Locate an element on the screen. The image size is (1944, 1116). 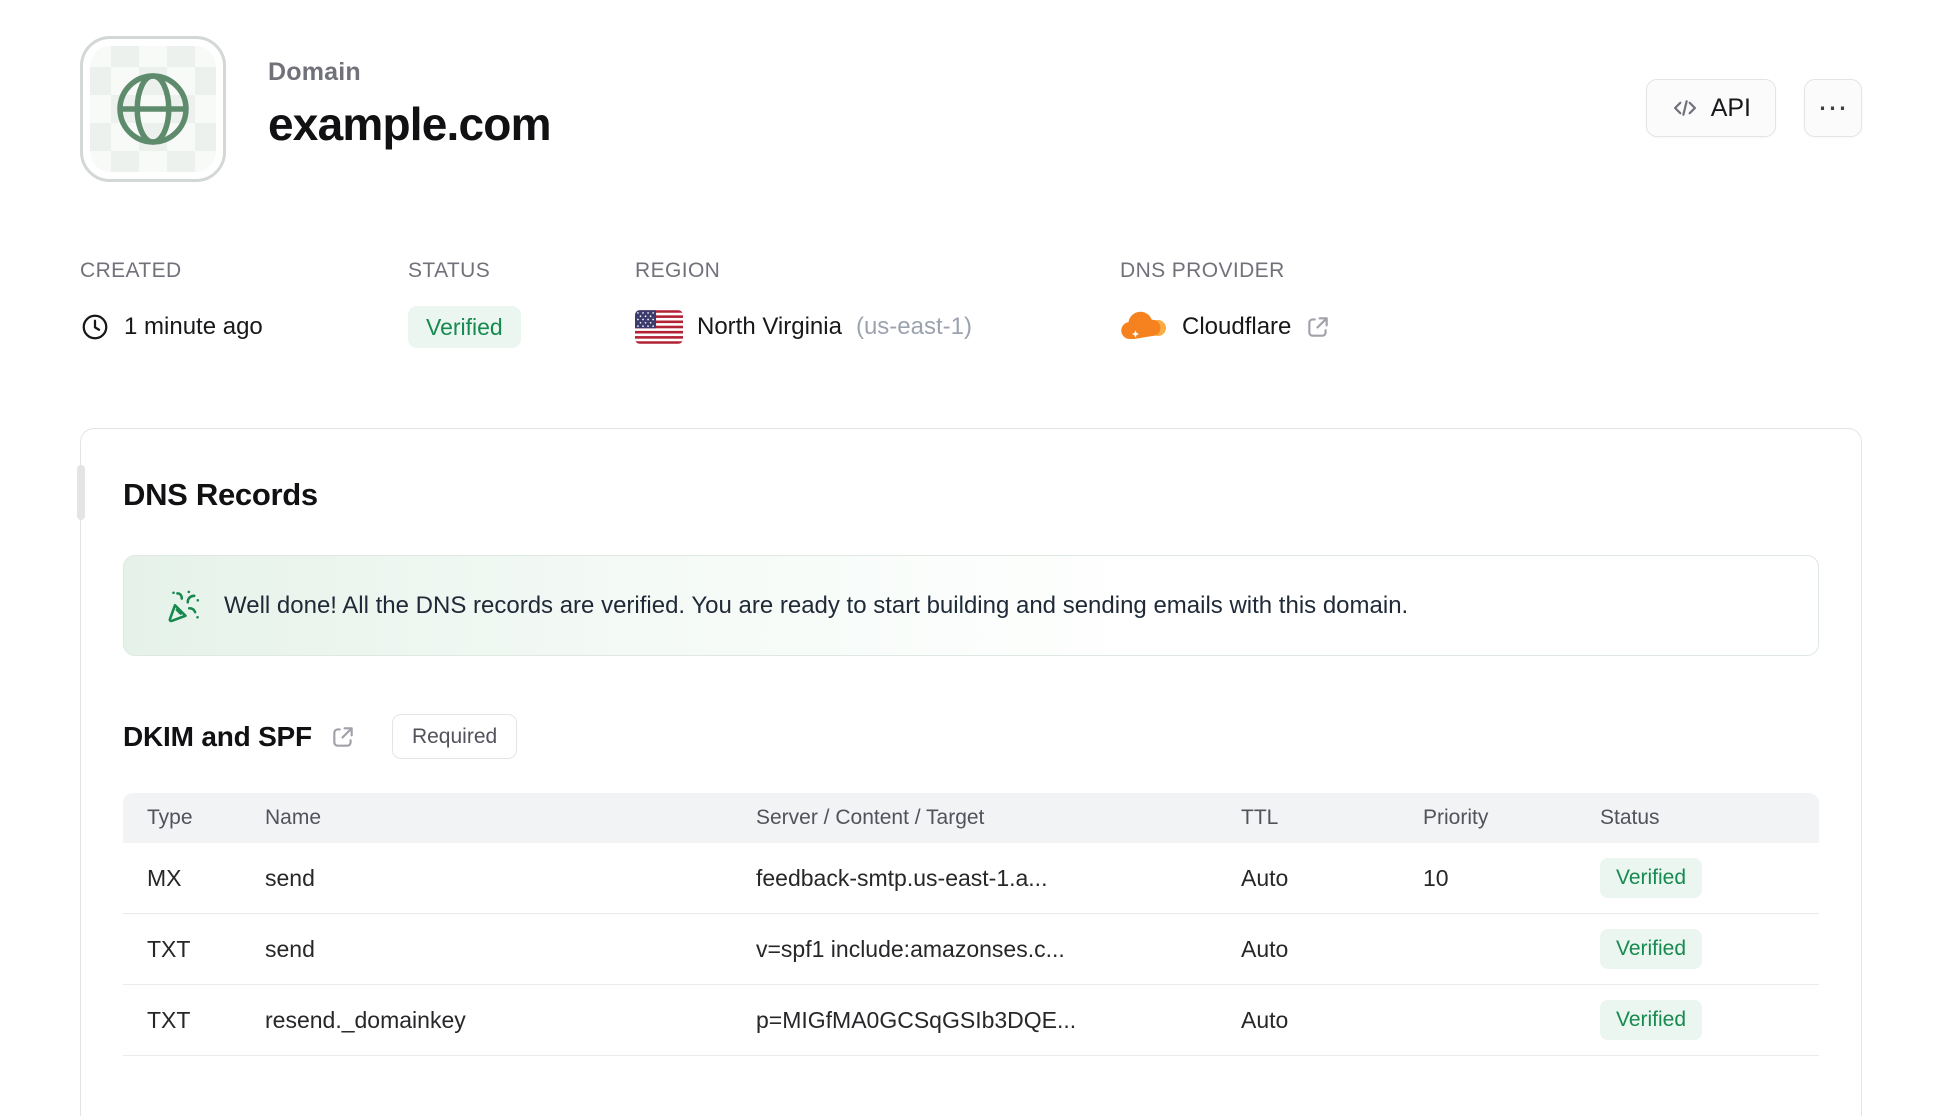
col-header-type: Type is located at coordinates (170, 817).